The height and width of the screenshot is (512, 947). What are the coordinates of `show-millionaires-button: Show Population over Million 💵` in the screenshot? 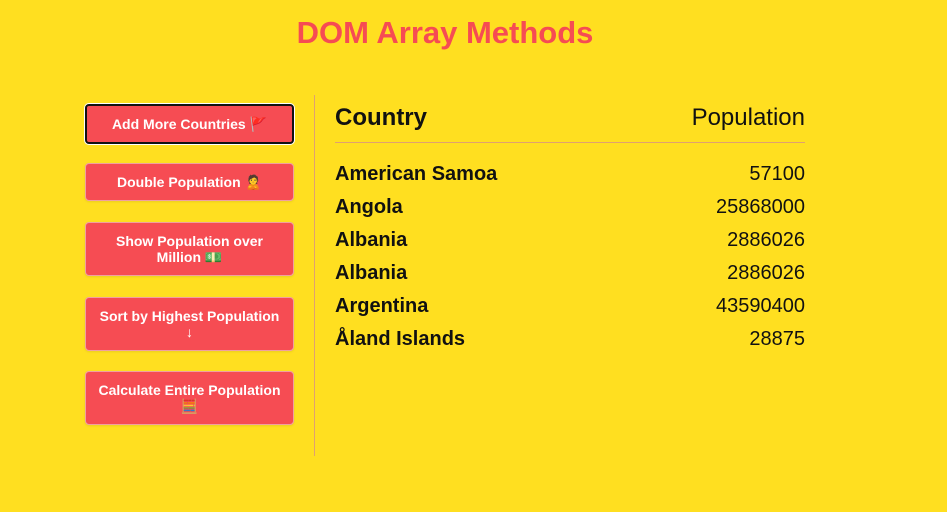 It's located at (189, 249).